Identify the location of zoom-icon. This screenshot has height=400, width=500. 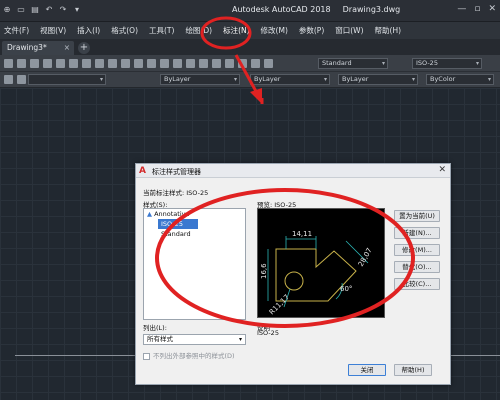
(164, 63).